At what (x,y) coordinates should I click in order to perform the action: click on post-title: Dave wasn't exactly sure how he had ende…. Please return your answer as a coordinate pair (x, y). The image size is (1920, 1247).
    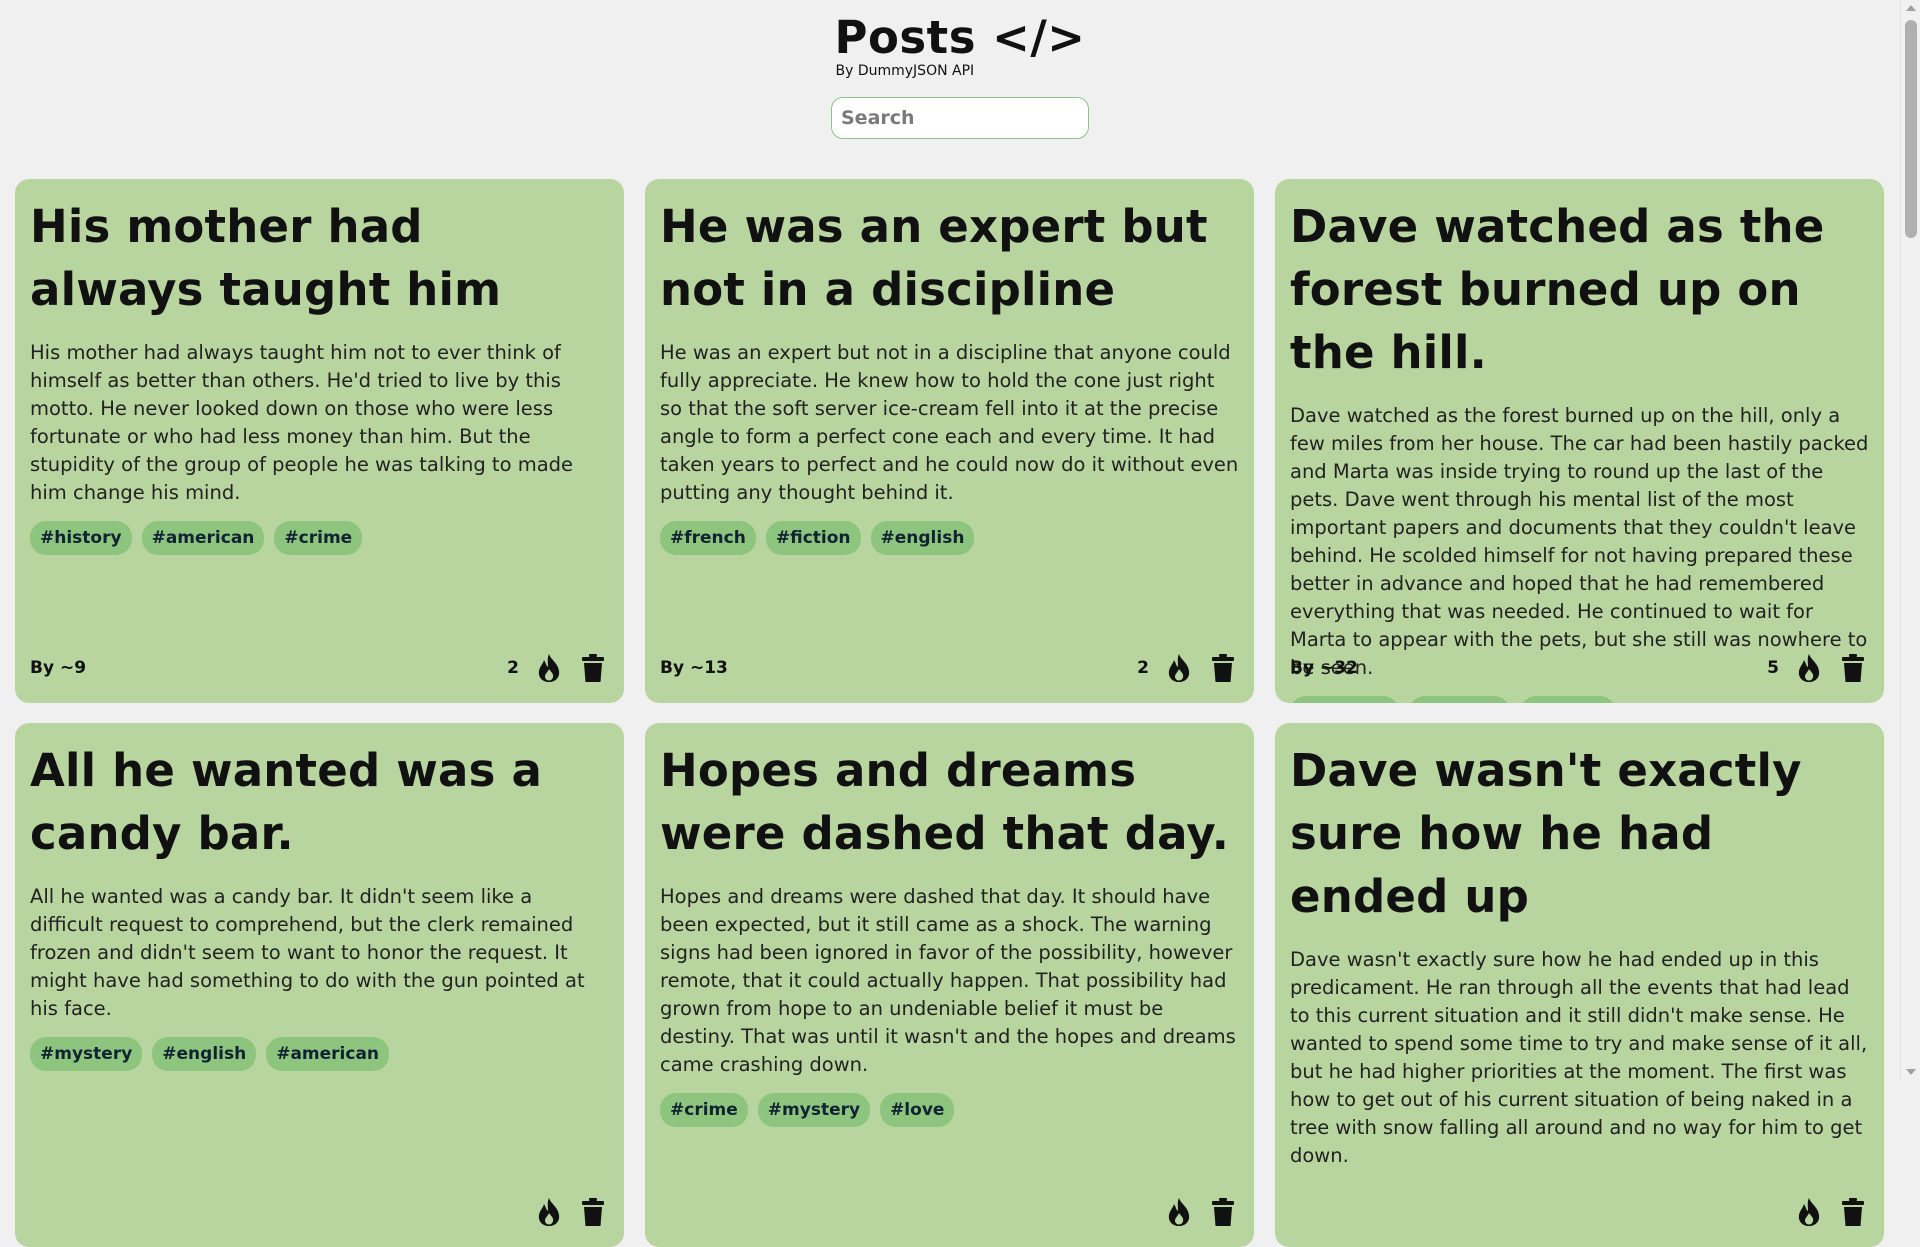
    Looking at the image, I should click on (1546, 833).